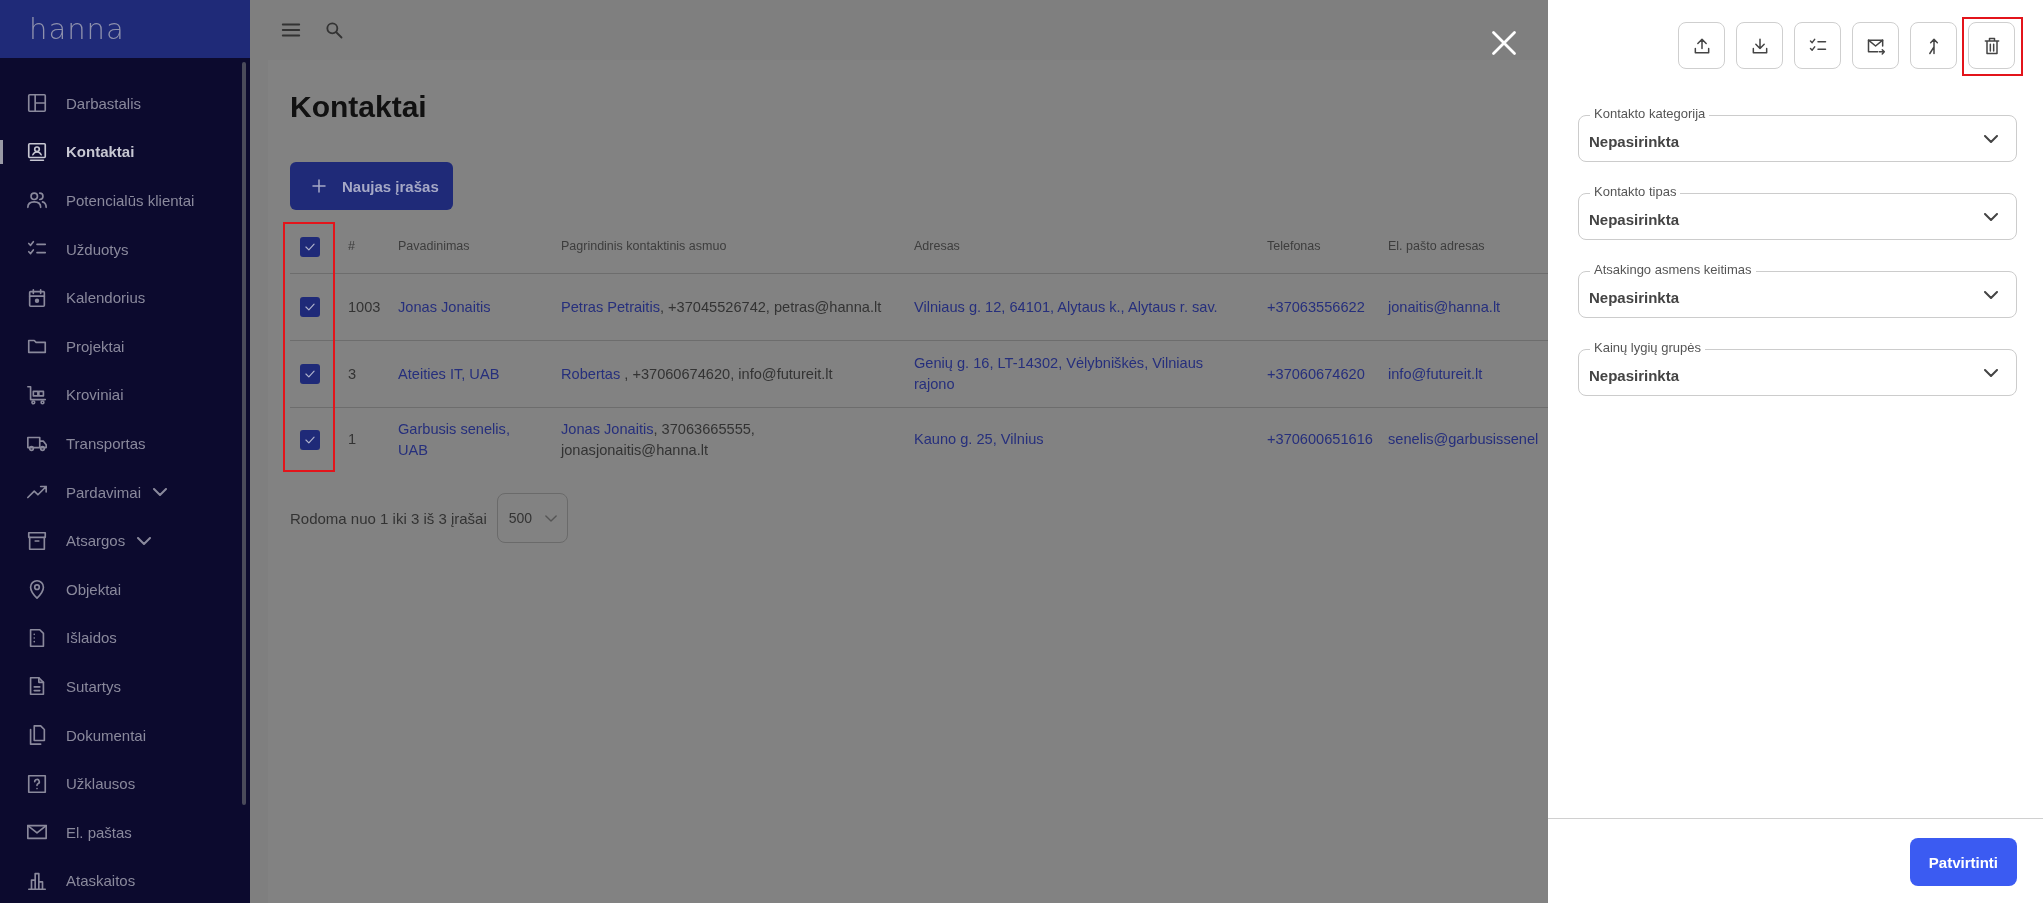 Image resolution: width=2043 pixels, height=903 pixels. What do you see at coordinates (469, 307) in the screenshot?
I see `company-link: Jonas Jonaitis` at bounding box center [469, 307].